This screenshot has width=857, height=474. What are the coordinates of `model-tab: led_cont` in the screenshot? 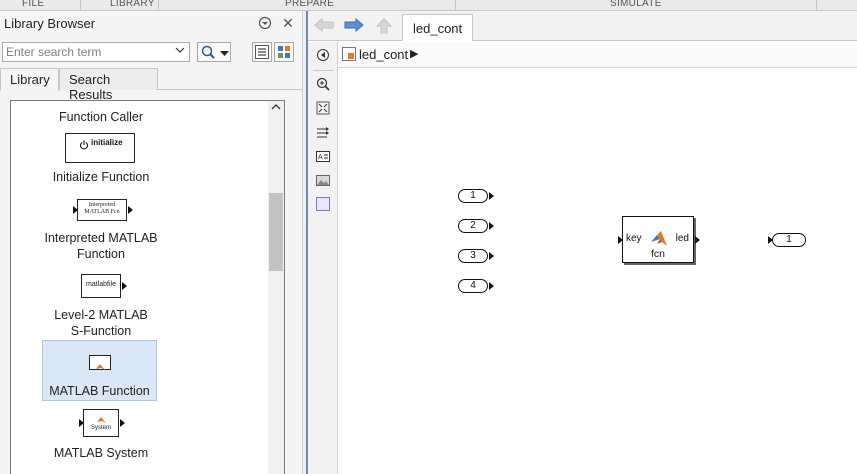 It's located at (438, 27).